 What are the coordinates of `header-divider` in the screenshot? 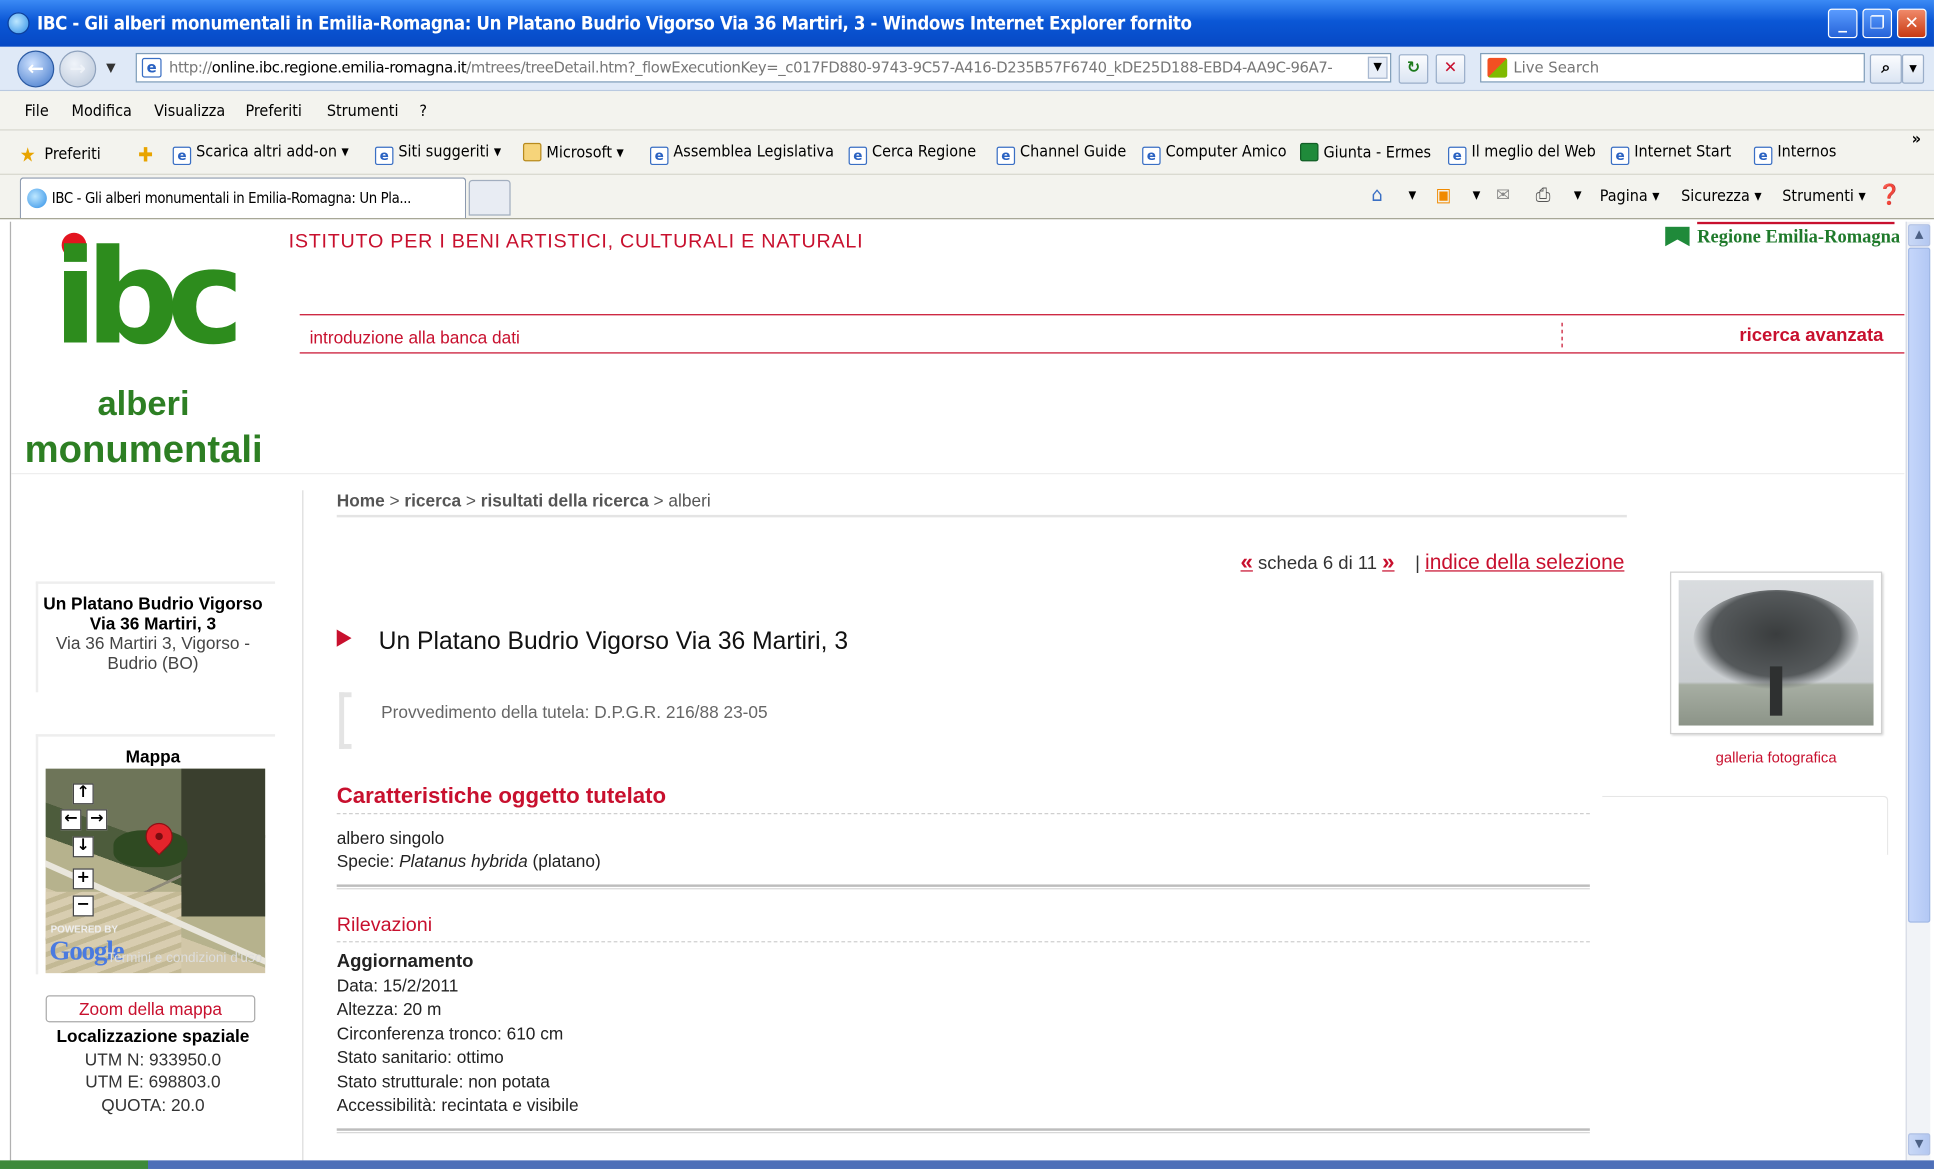 It's located at (958, 474).